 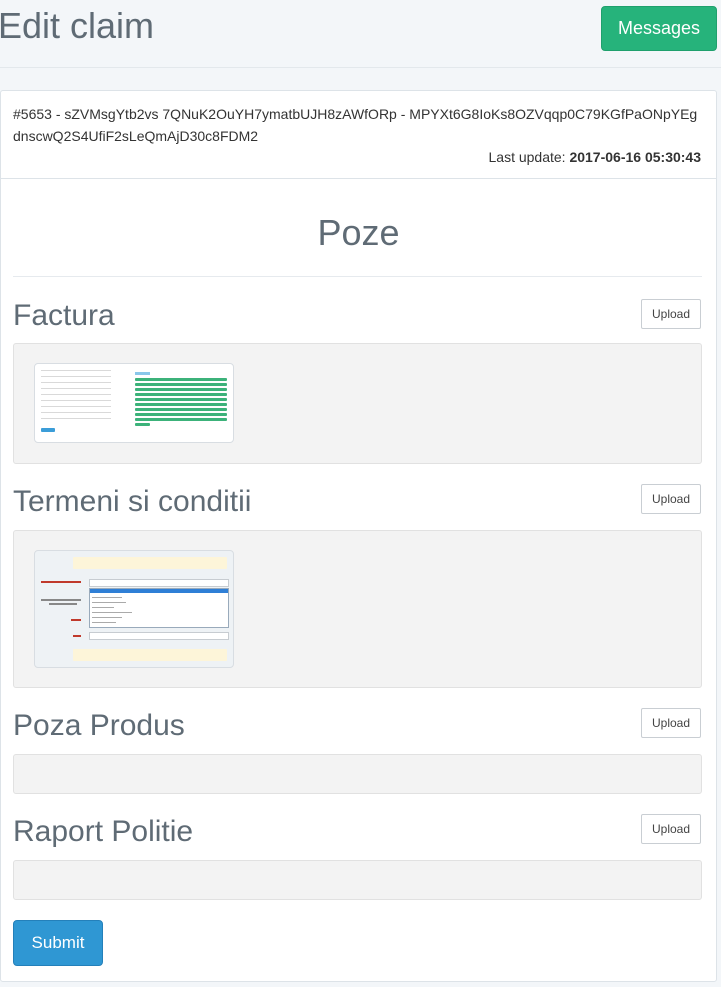 I want to click on thumbnail-sidebar, so click(x=86, y=397).